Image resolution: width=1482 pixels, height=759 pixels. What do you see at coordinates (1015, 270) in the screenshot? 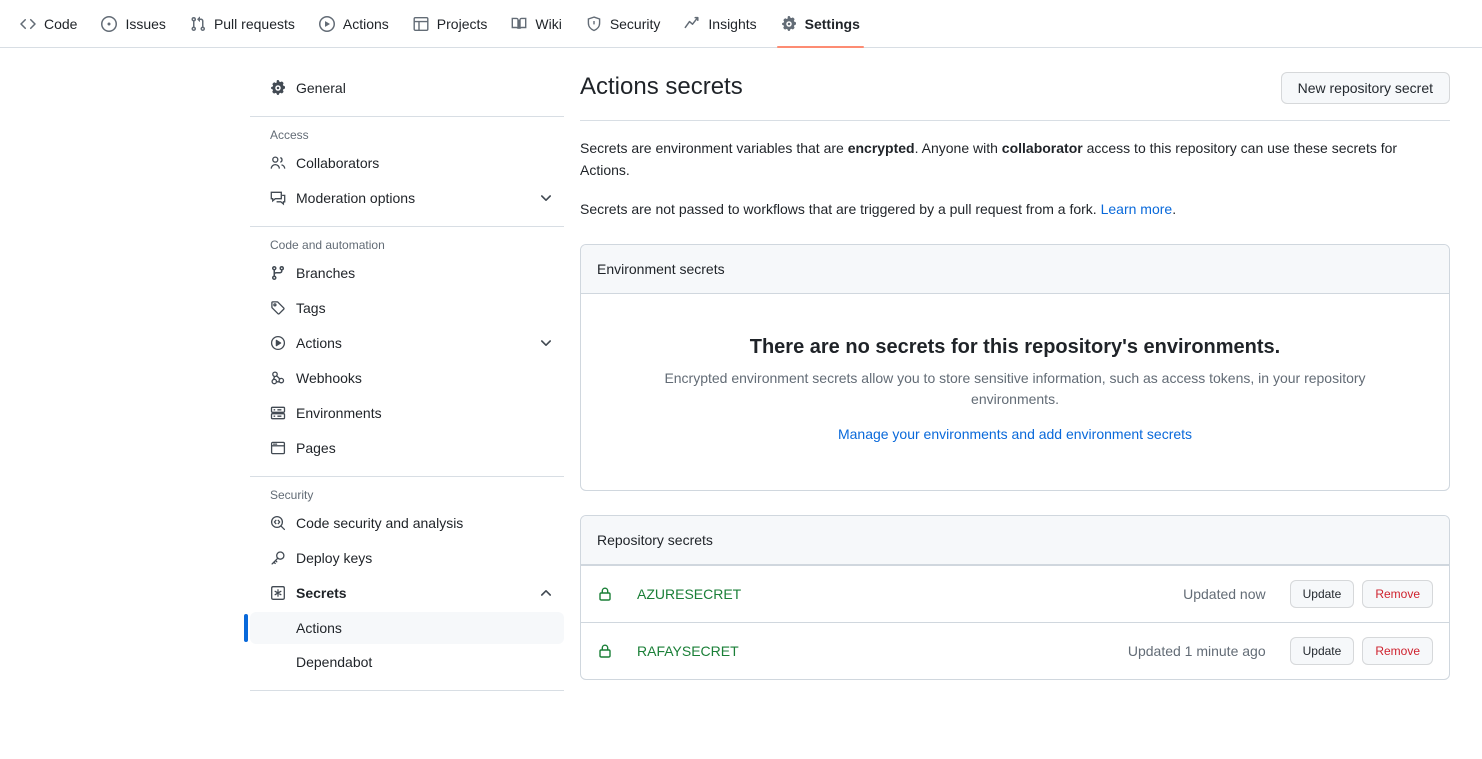
I see `environment-secrets-panel-header: Environment secrets` at bounding box center [1015, 270].